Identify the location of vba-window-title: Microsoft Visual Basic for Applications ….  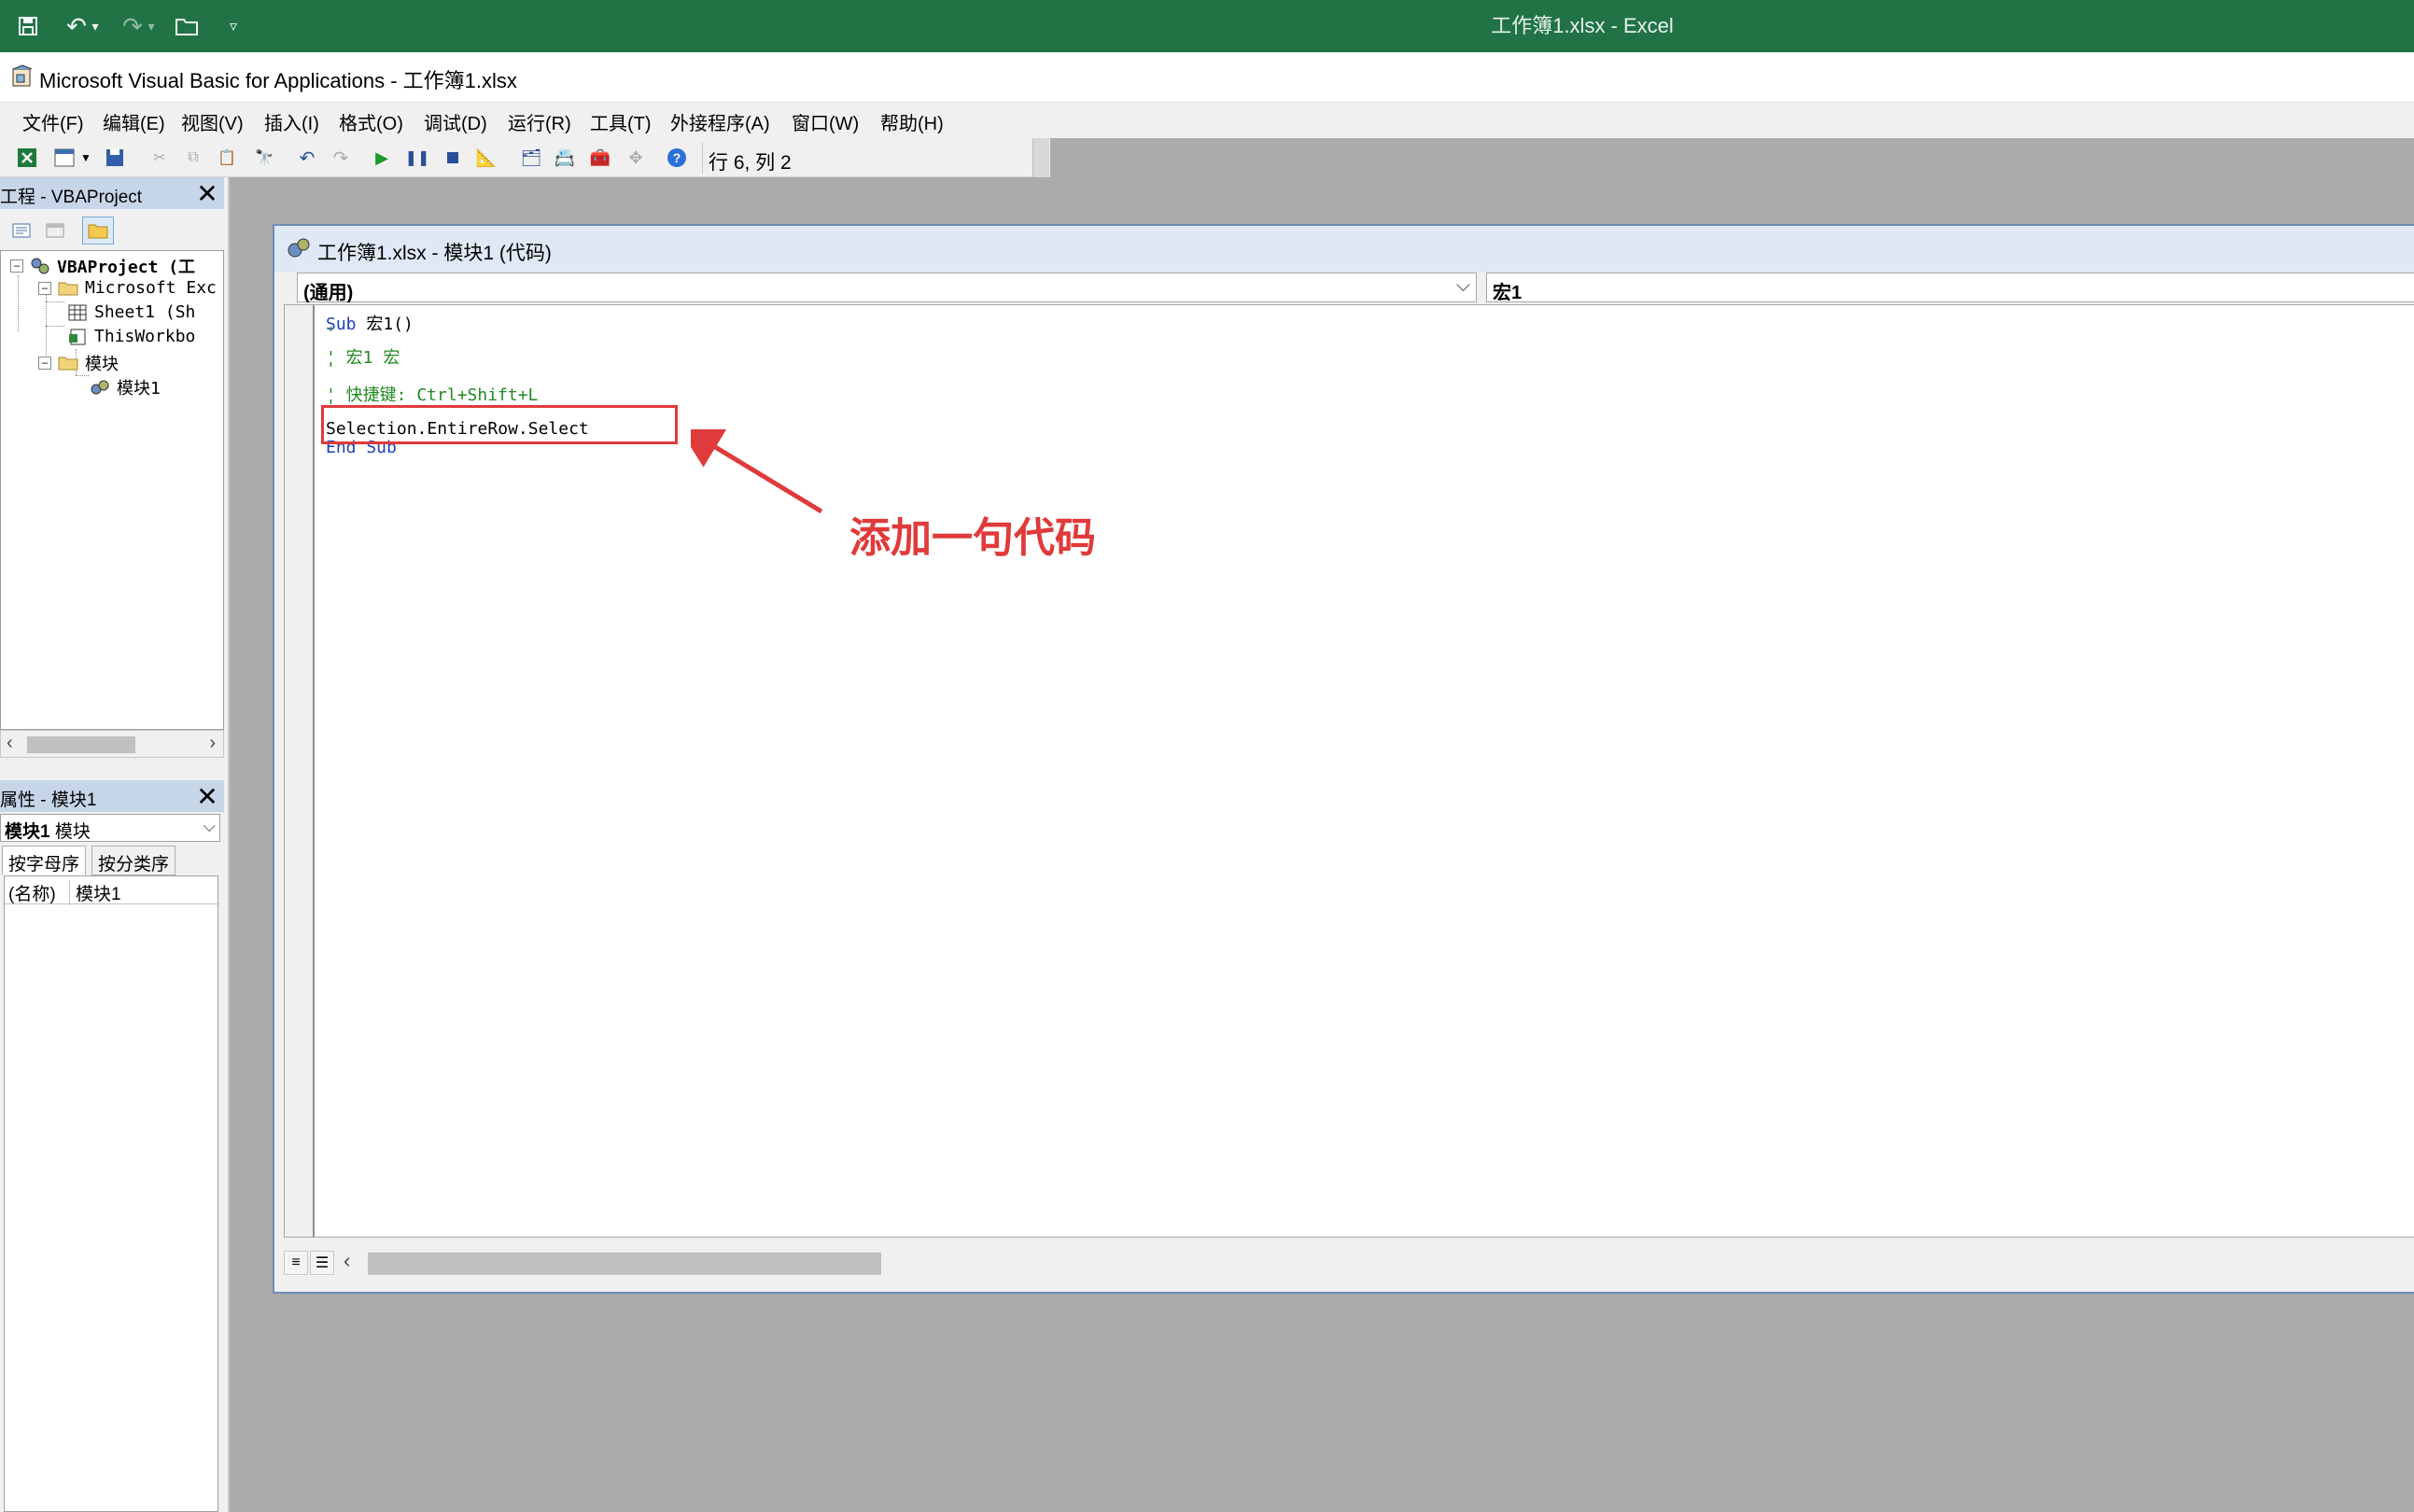
(278, 80).